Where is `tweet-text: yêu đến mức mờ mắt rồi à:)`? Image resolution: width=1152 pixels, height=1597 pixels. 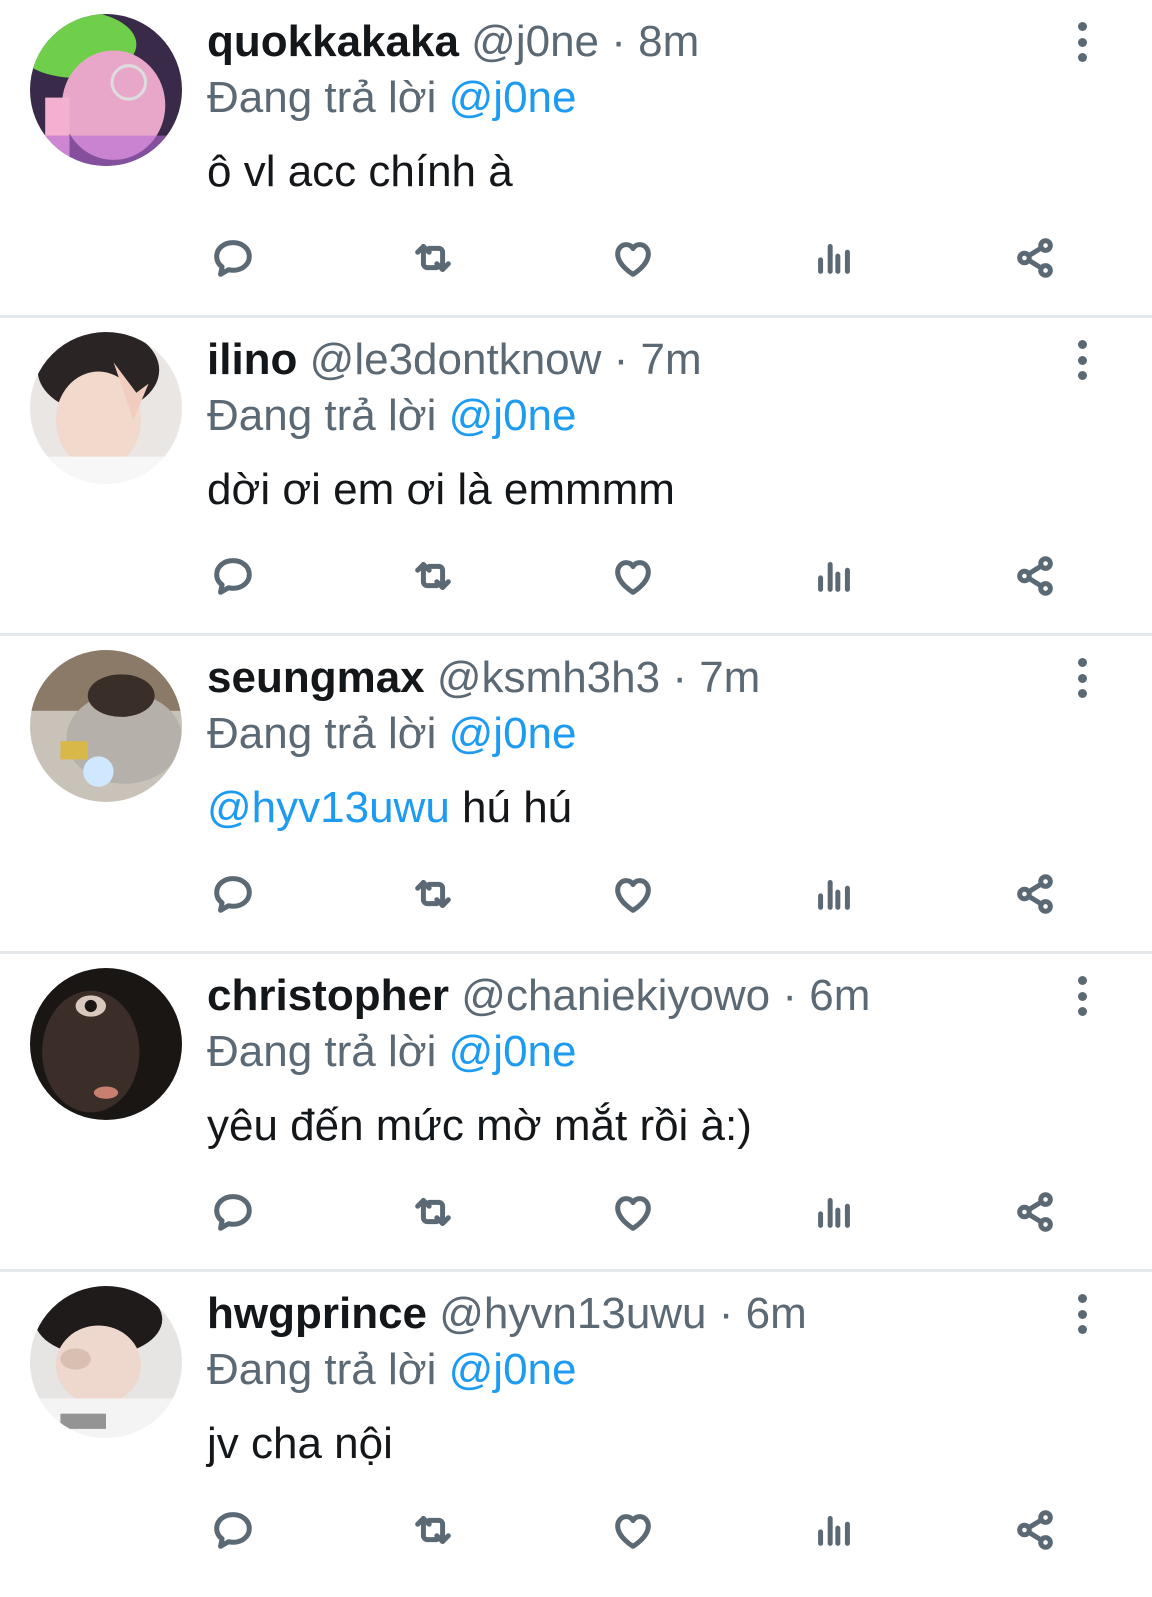 tweet-text: yêu đến mức mờ mắt rồi à:) is located at coordinates (479, 1126).